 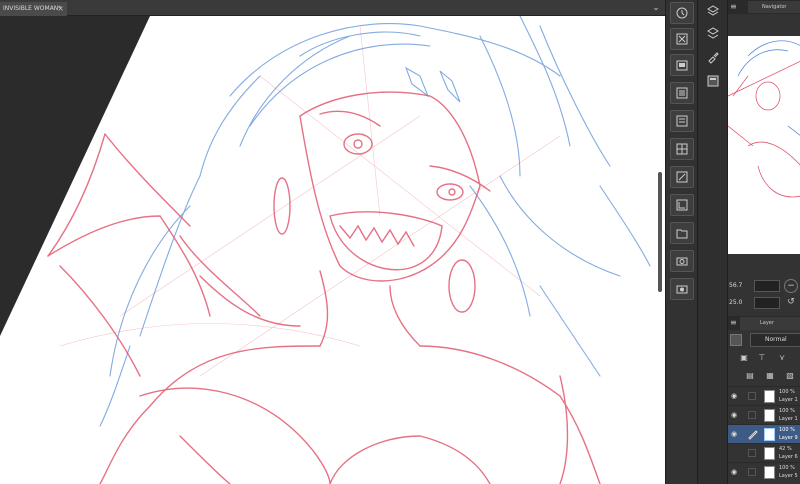 What do you see at coordinates (682, 177) in the screenshot?
I see `layer-property-icon` at bounding box center [682, 177].